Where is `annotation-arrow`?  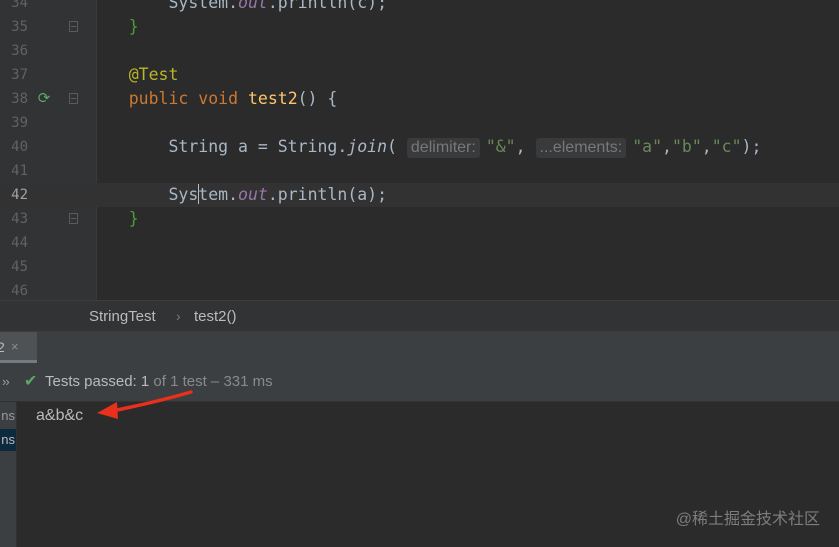 annotation-arrow is located at coordinates (145, 404).